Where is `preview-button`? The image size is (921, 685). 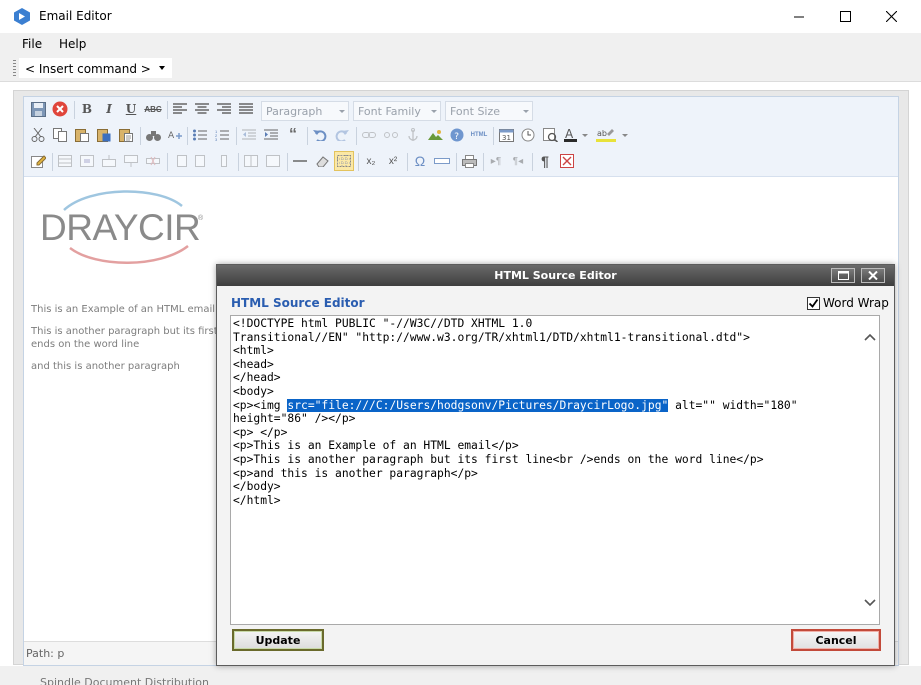
preview-button is located at coordinates (550, 135).